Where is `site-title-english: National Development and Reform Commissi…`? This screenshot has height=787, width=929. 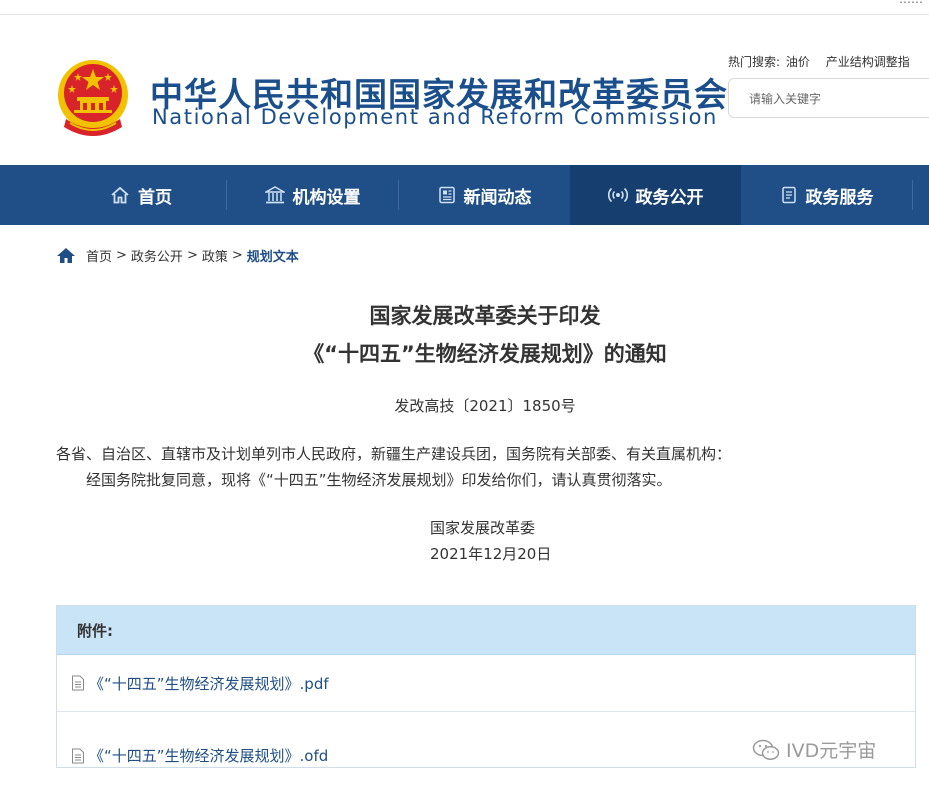 site-title-english: National Development and Reform Commissi… is located at coordinates (435, 117).